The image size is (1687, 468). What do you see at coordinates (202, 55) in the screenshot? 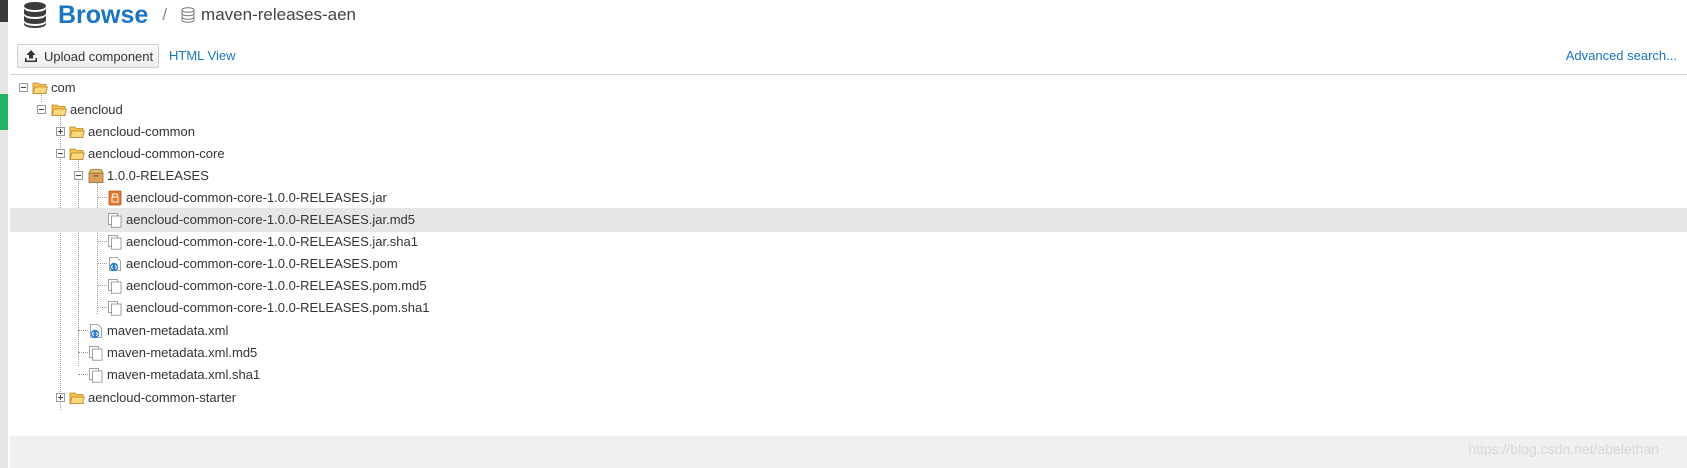
I see `html-view-link: HTML View` at bounding box center [202, 55].